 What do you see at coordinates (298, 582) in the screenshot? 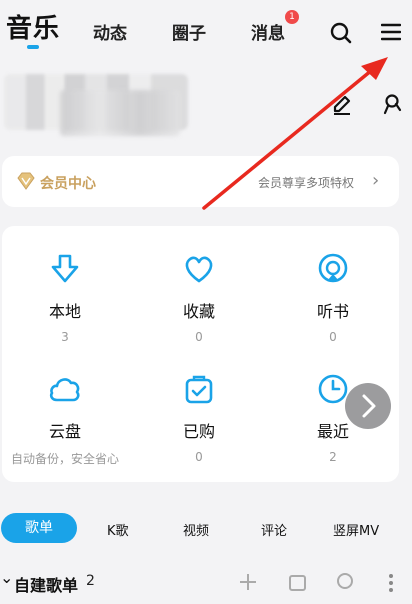
I see `import-icon` at bounding box center [298, 582].